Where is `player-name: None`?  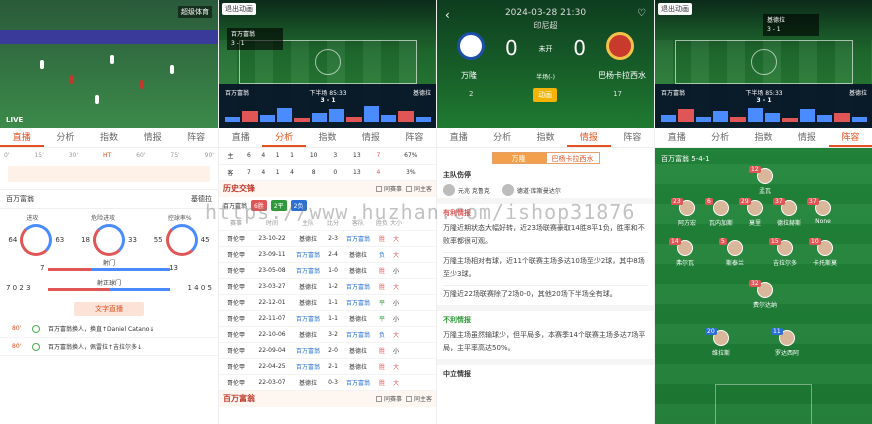 player-name: None is located at coordinates (823, 221).